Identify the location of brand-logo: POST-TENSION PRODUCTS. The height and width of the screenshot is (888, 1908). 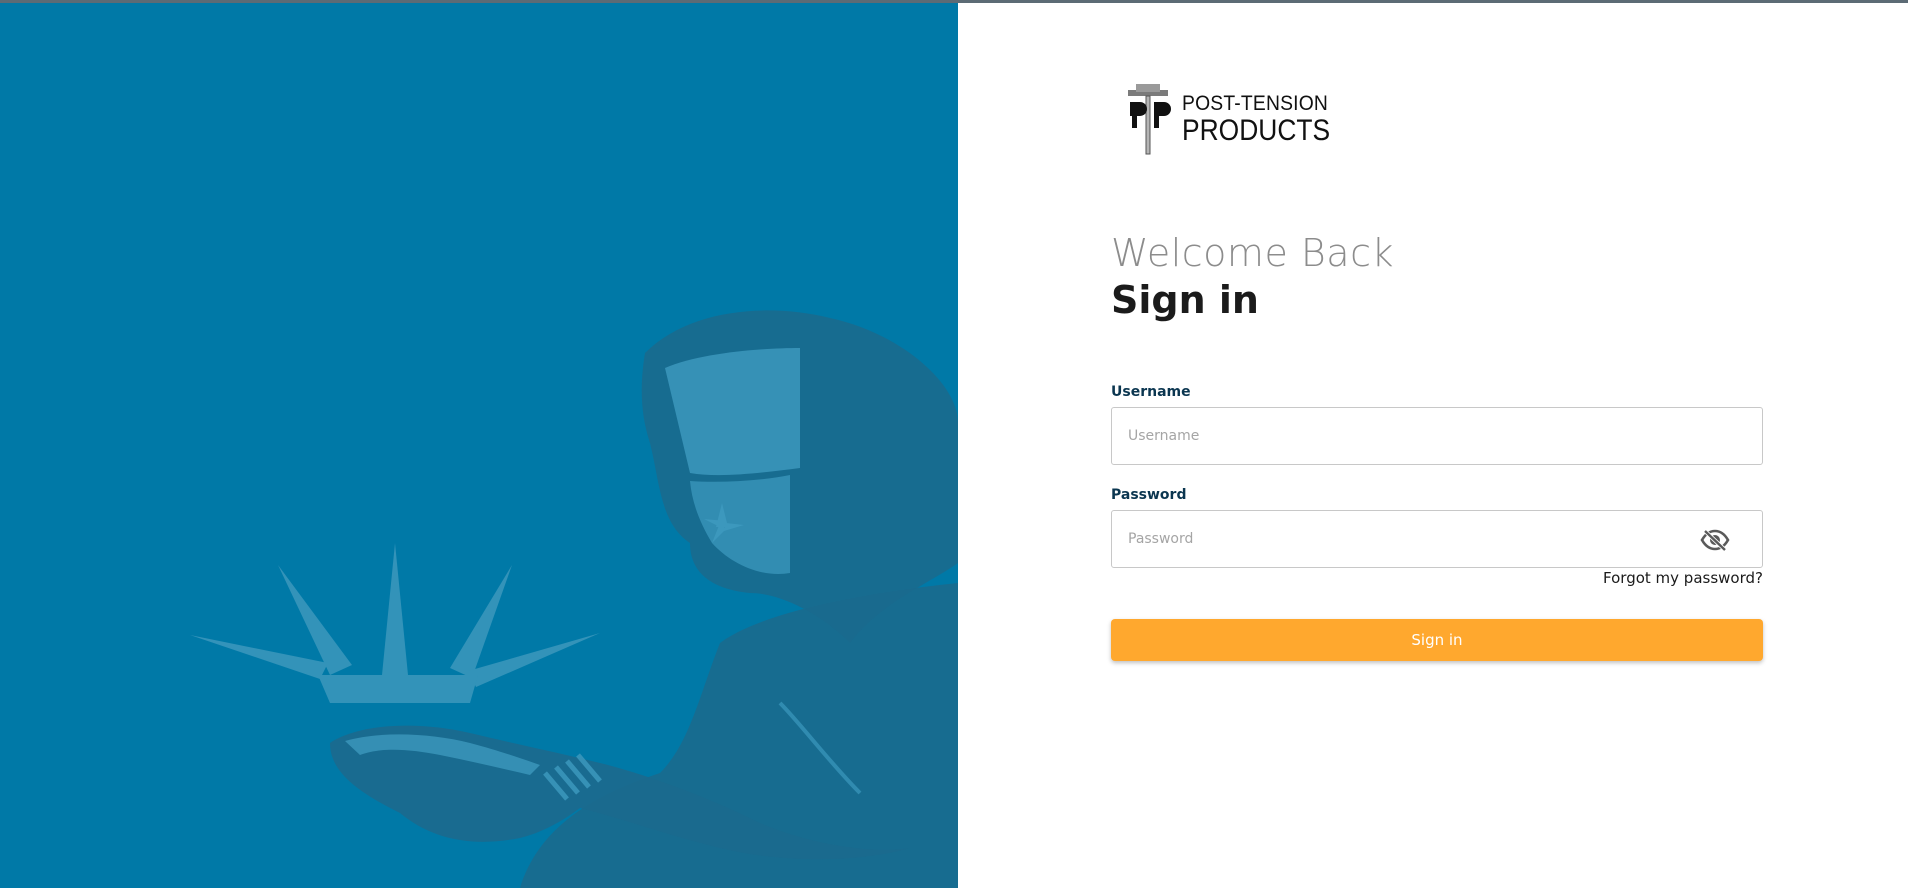
(1229, 120).